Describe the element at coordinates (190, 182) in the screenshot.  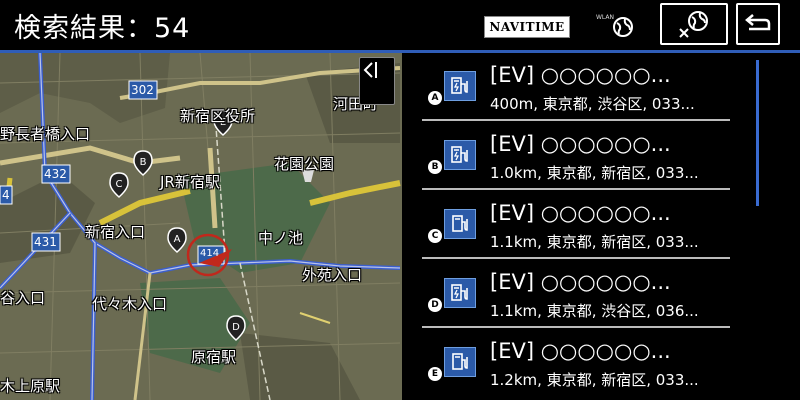
I see `map-label-jr-shinjuku: JR新宿駅` at that location.